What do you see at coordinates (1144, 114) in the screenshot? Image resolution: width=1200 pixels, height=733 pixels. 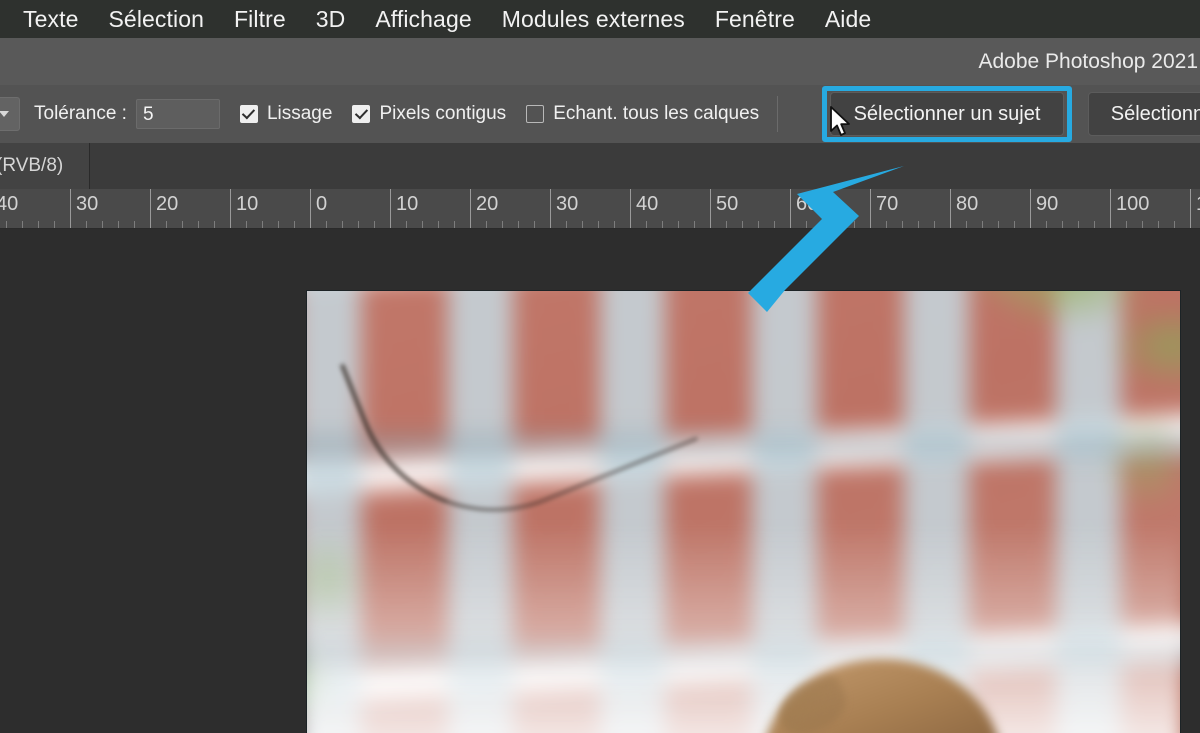 I see `select-and-mask-button: Sélectionne` at bounding box center [1144, 114].